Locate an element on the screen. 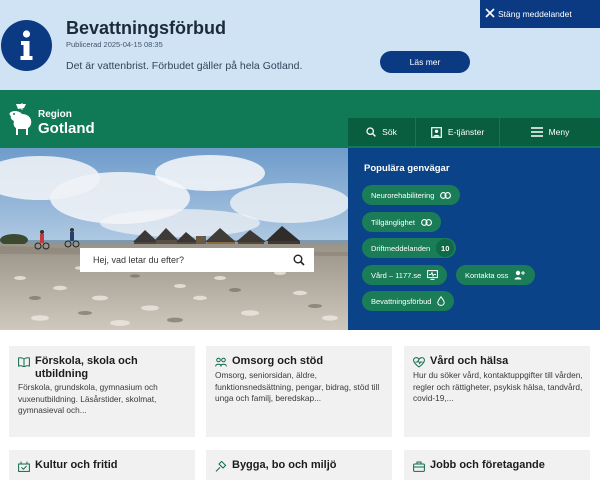 The width and height of the screenshot is (600, 480). shortcut-kontakta-oss: Kontakta oss is located at coordinates (496, 275).